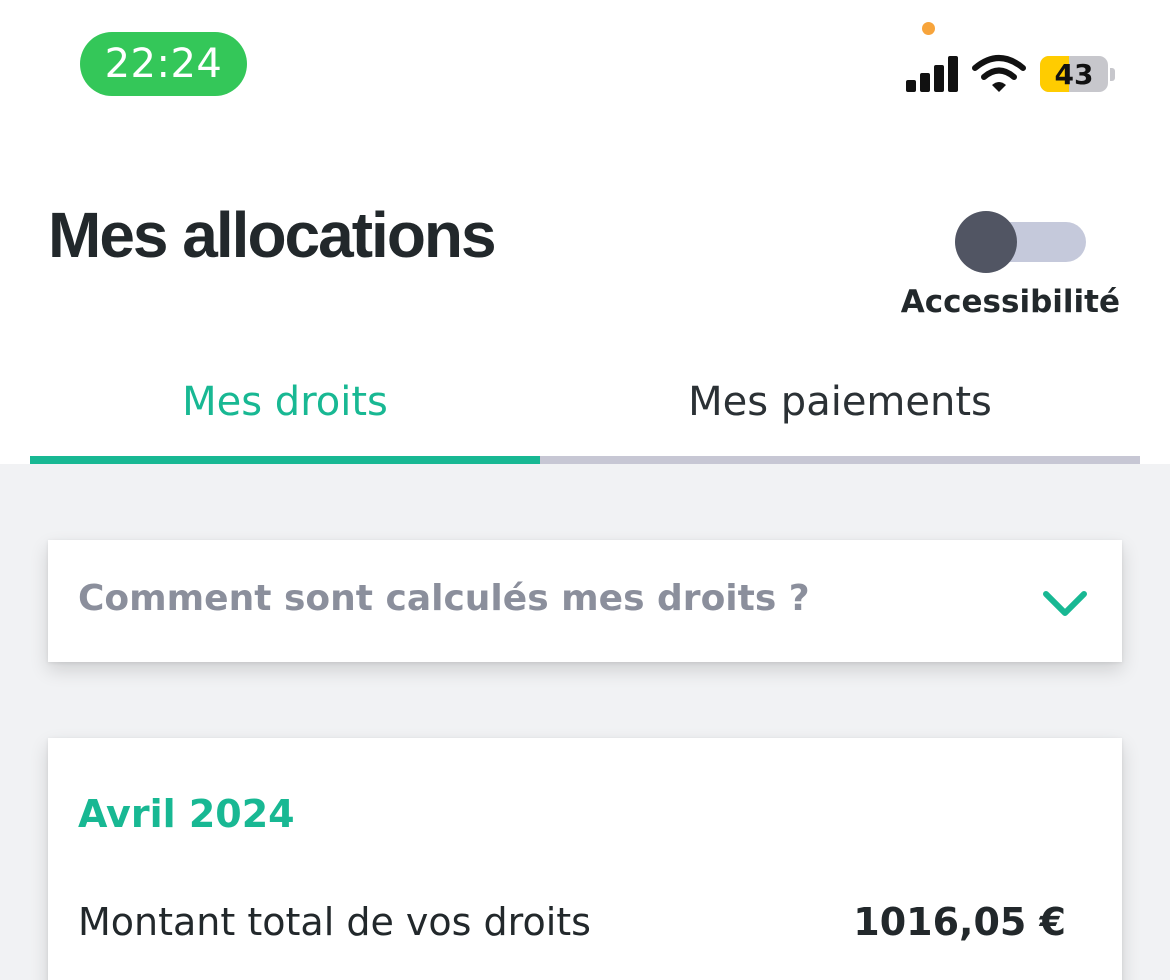 The width and height of the screenshot is (1170, 980). Describe the element at coordinates (928, 28) in the screenshot. I see `privacy-indicator-dot` at that location.